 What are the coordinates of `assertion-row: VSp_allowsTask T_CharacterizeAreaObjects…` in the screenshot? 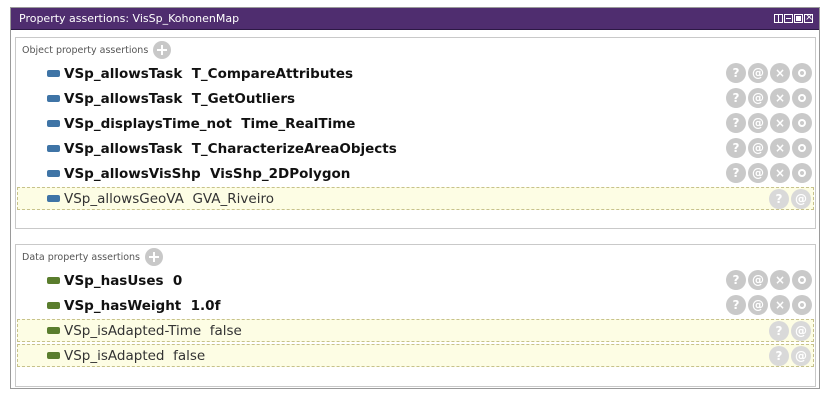 It's located at (415, 148).